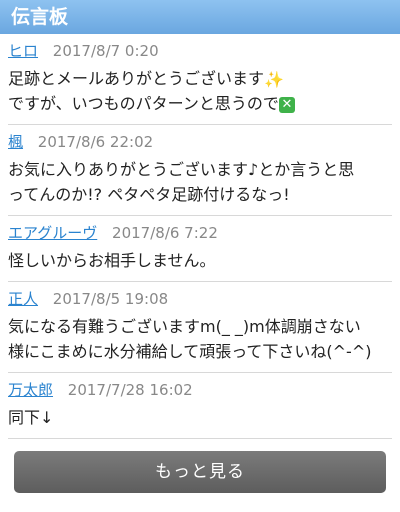  Describe the element at coordinates (286, 104) in the screenshot. I see `cross-mark-icon: ✕` at that location.